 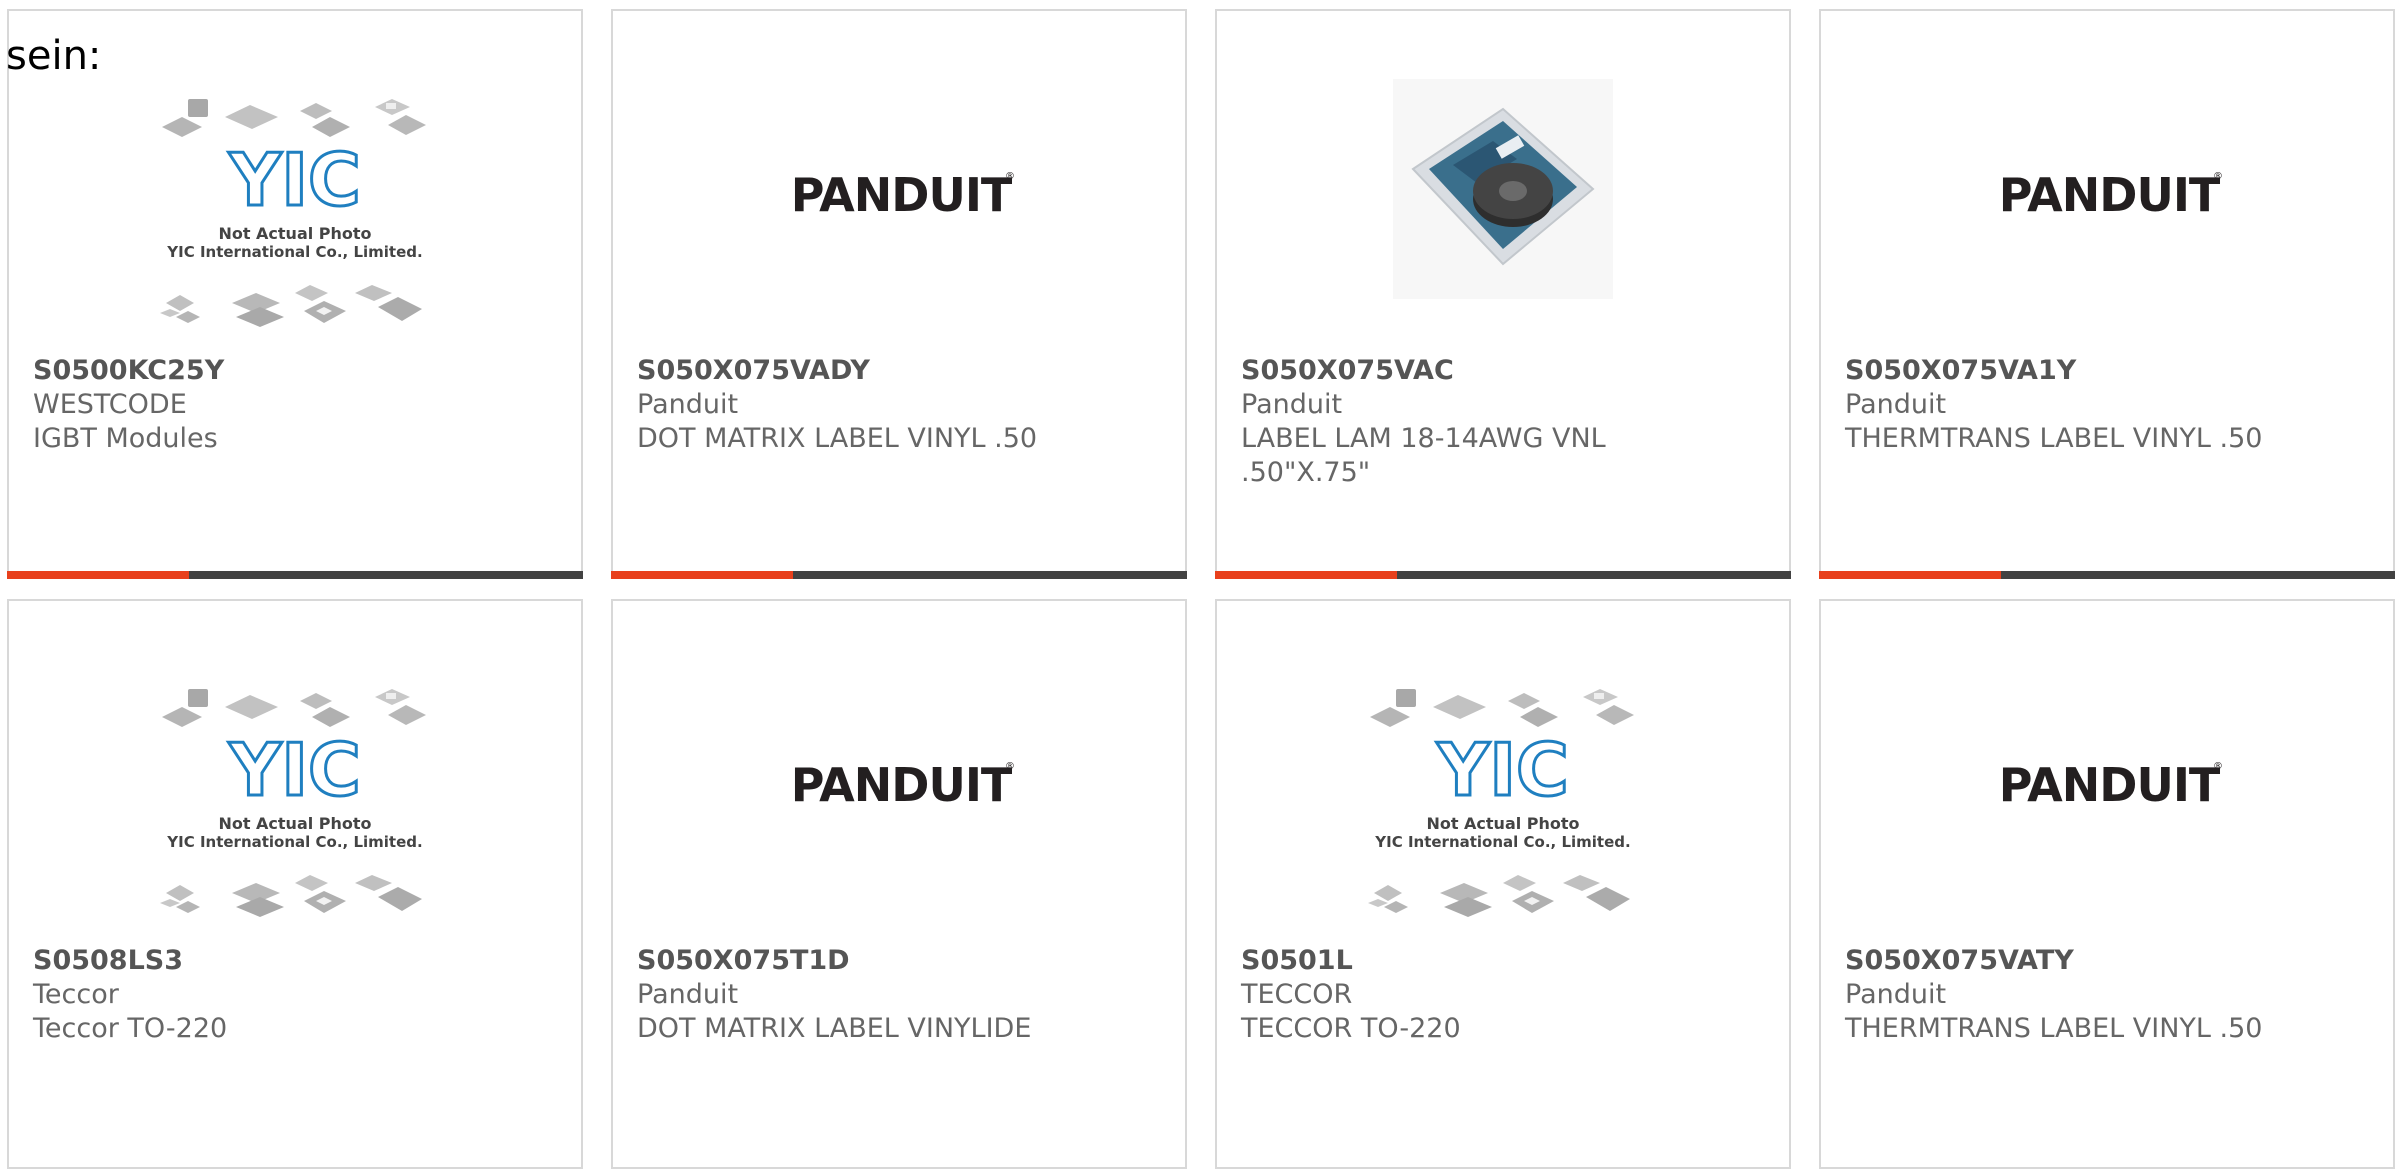 I want to click on part-number: S050X075VAC, so click(x=1503, y=371).